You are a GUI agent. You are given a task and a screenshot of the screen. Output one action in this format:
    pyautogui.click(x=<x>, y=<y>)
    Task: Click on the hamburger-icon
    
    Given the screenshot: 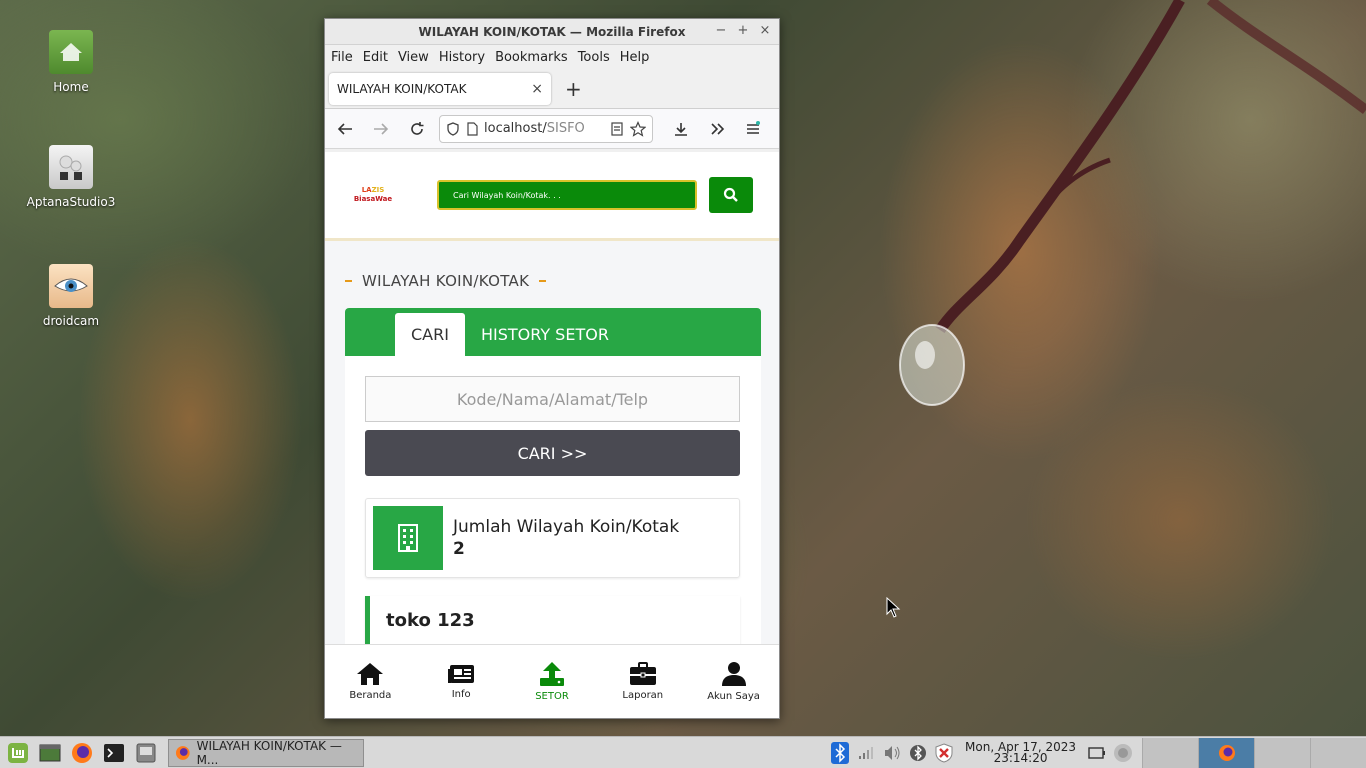 What is the action you would take?
    pyautogui.click(x=753, y=127)
    